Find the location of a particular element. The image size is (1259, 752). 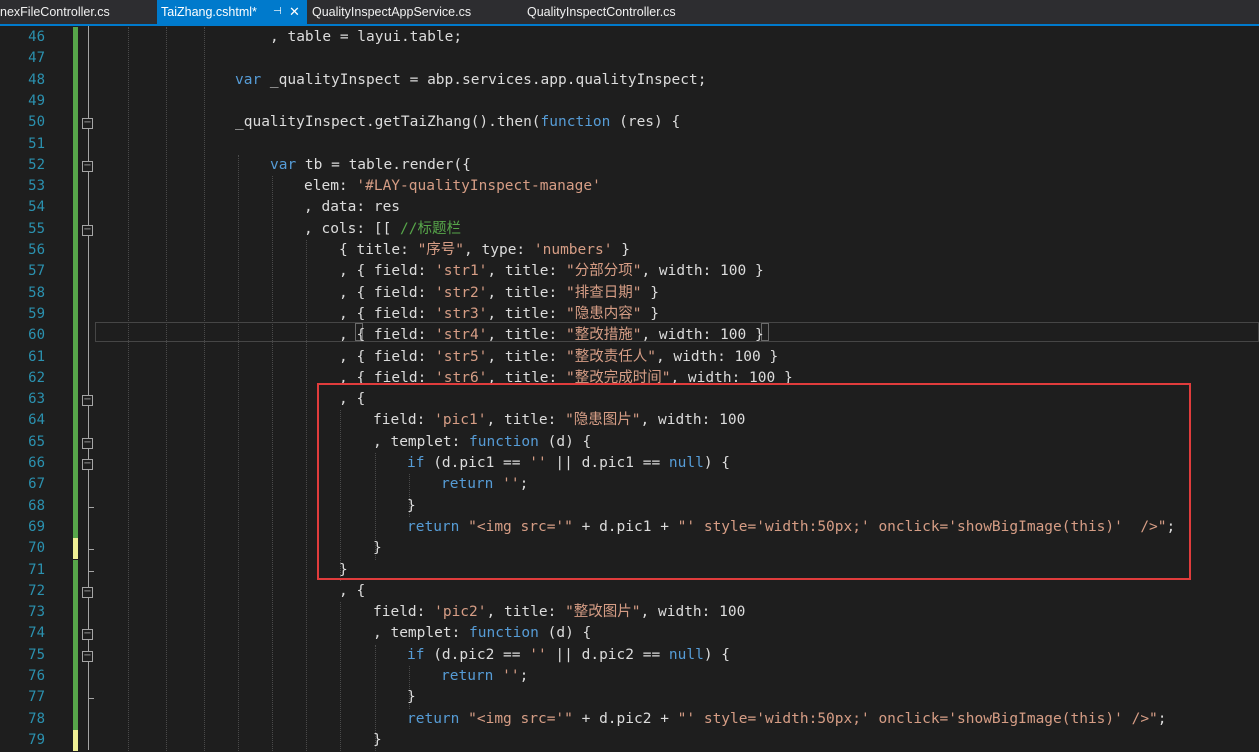

tab-taizhang-cshtml: TaiZhang.cshtml* ⊣ ✕ is located at coordinates (232, 12).